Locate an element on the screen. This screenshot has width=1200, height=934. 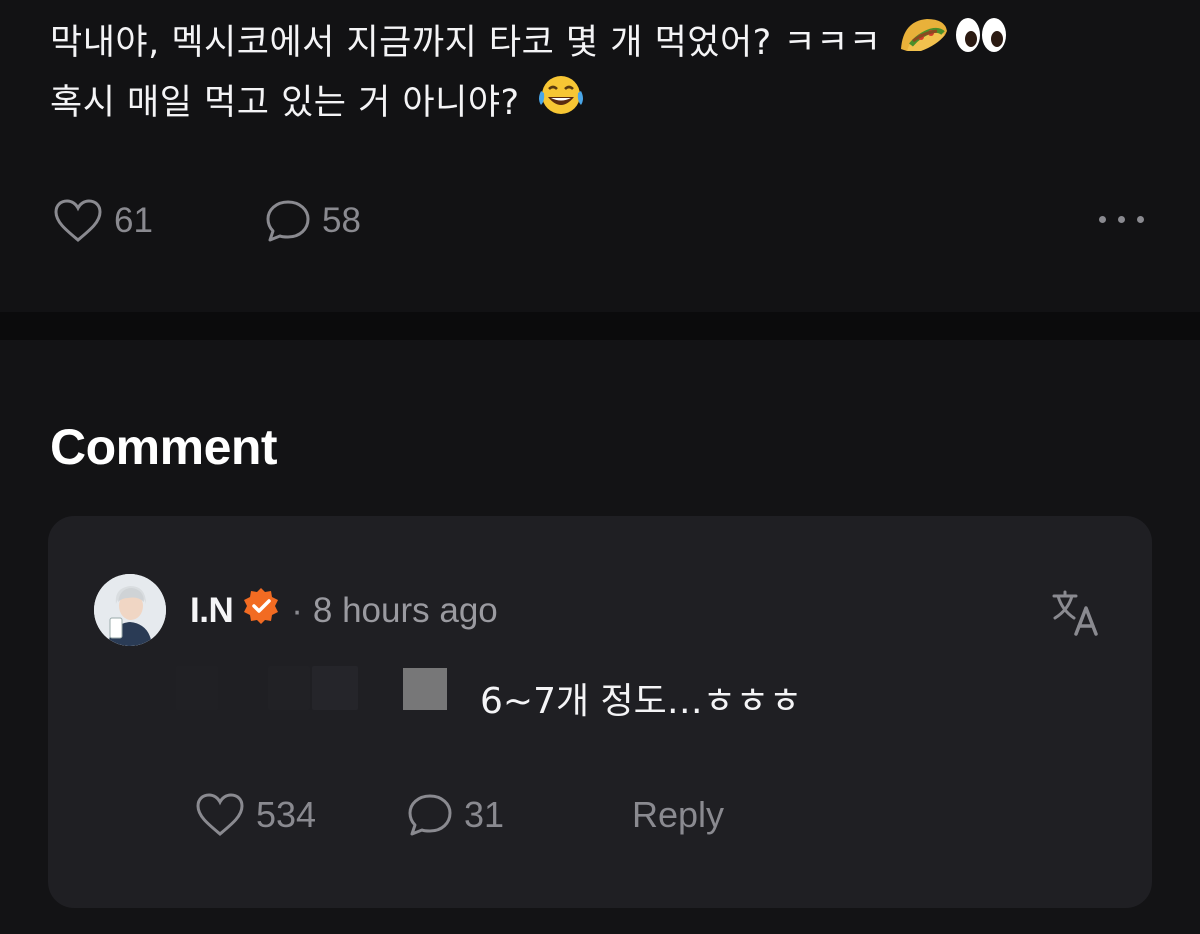
post-like-count: 61 is located at coordinates (133, 220).